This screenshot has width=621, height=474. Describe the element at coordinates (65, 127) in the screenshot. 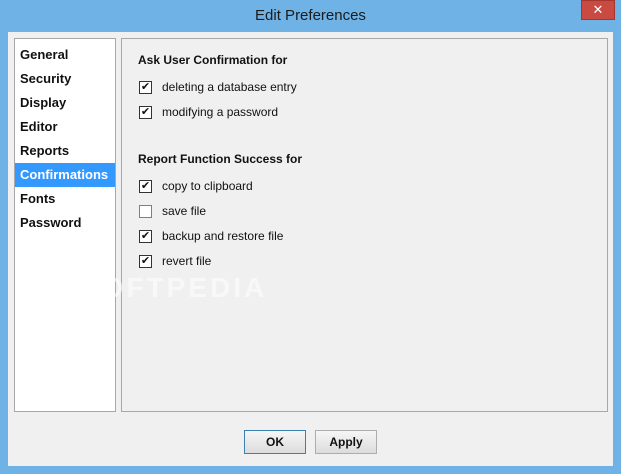

I see `sidebar-item-editor: Editor` at that location.